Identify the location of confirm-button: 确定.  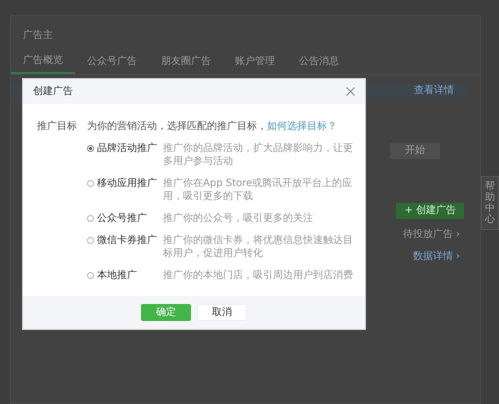
(166, 312).